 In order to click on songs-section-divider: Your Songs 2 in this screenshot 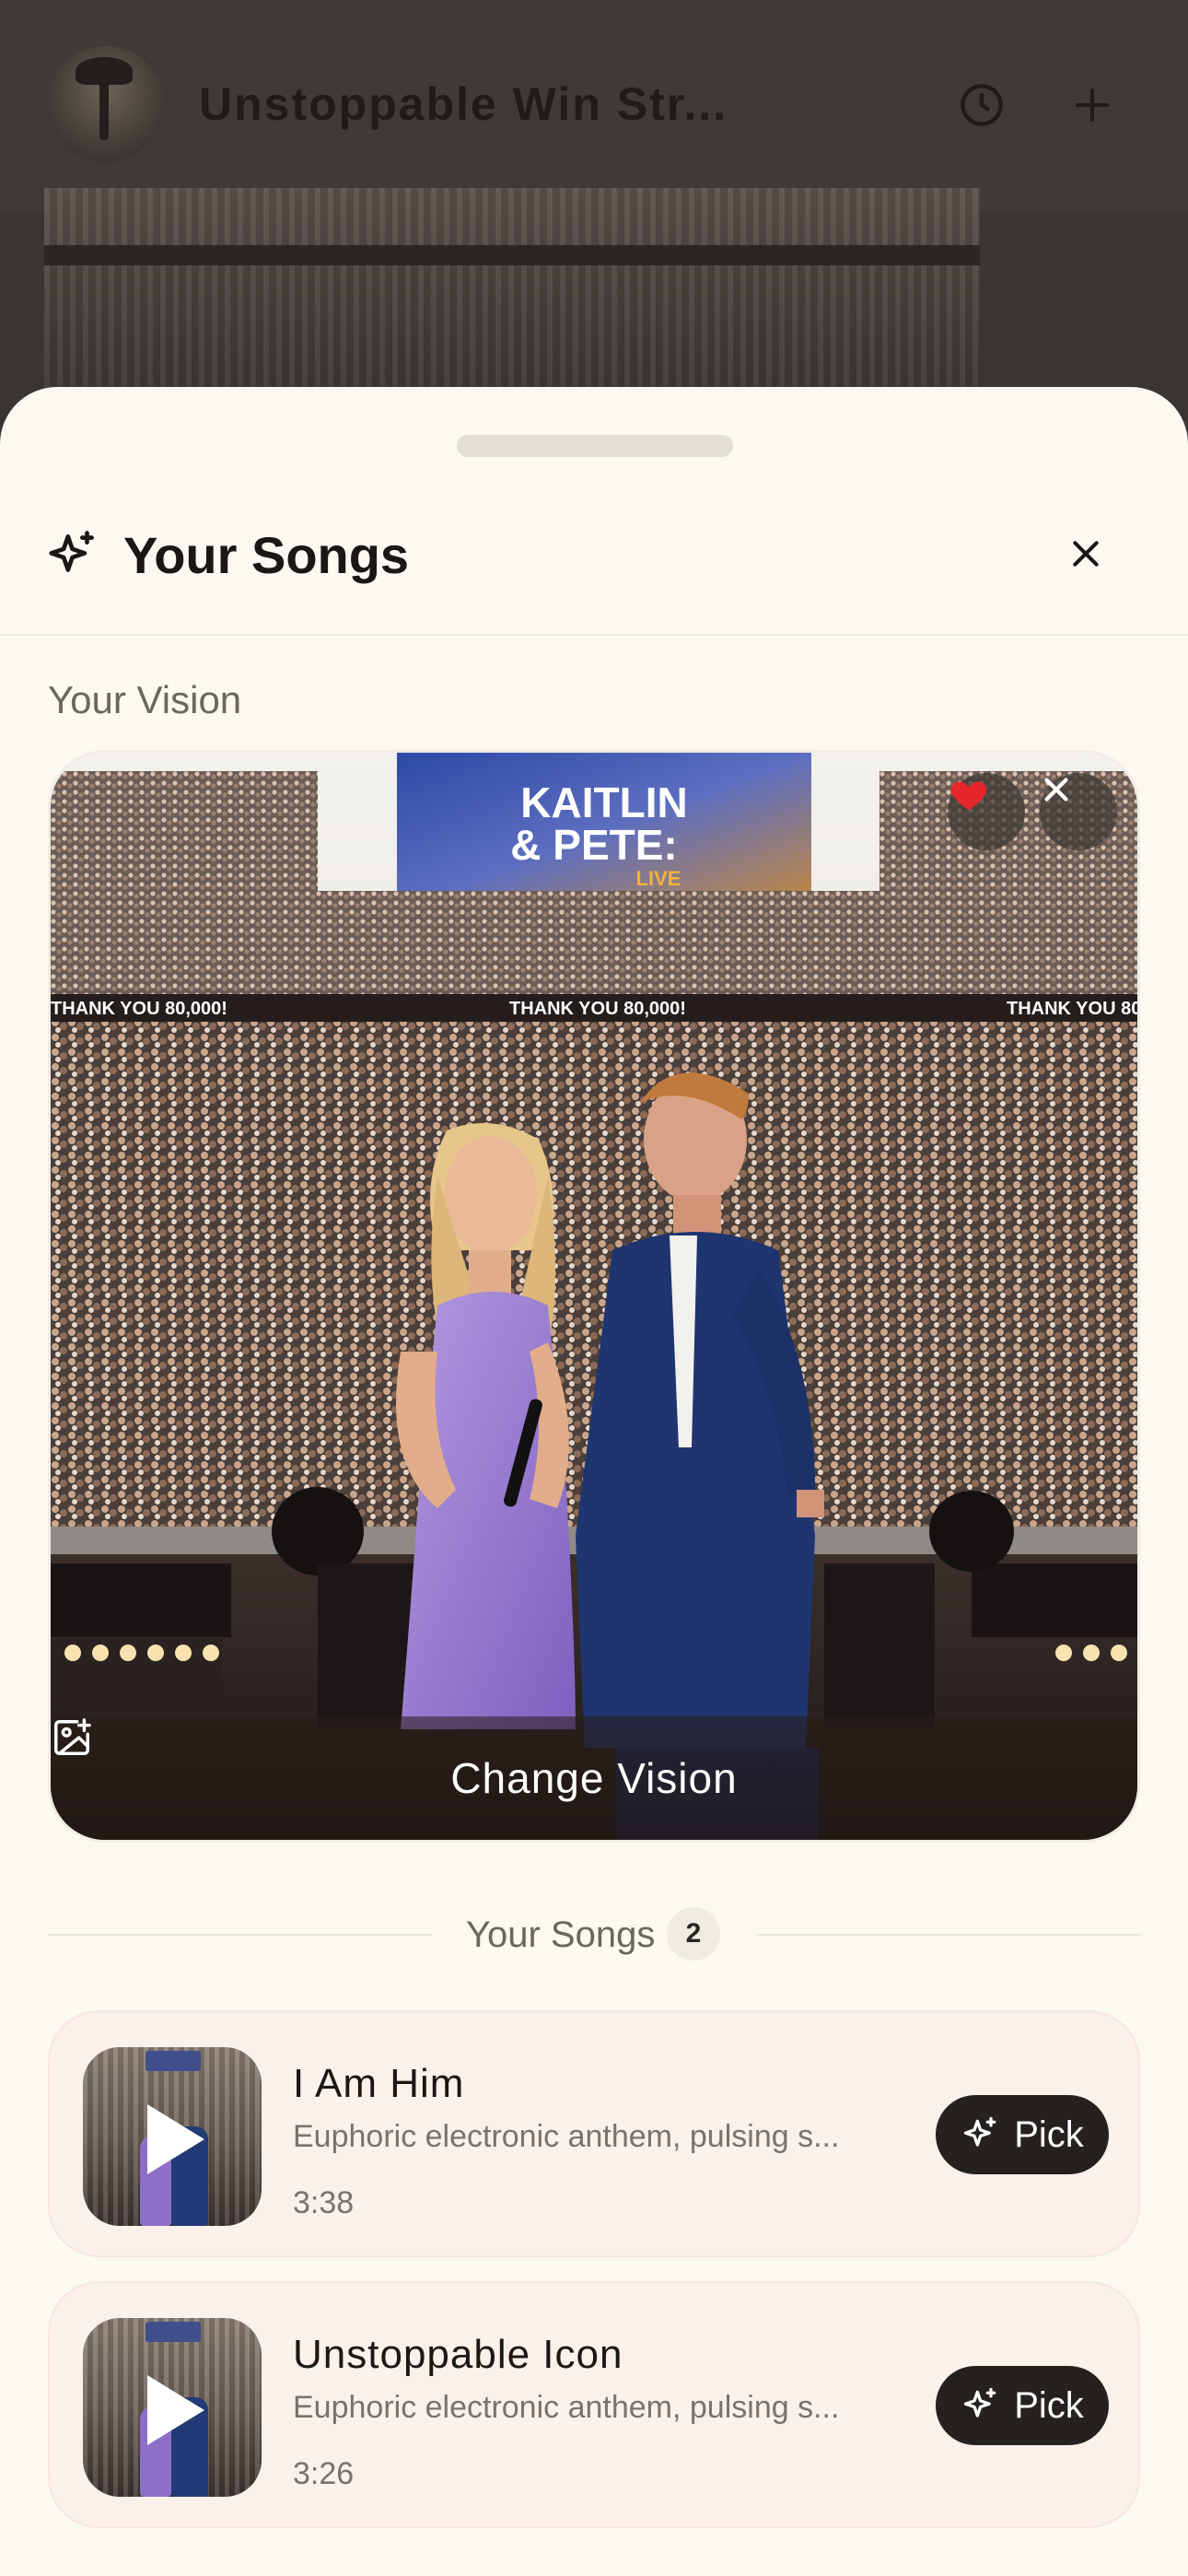, I will do `click(594, 1935)`.